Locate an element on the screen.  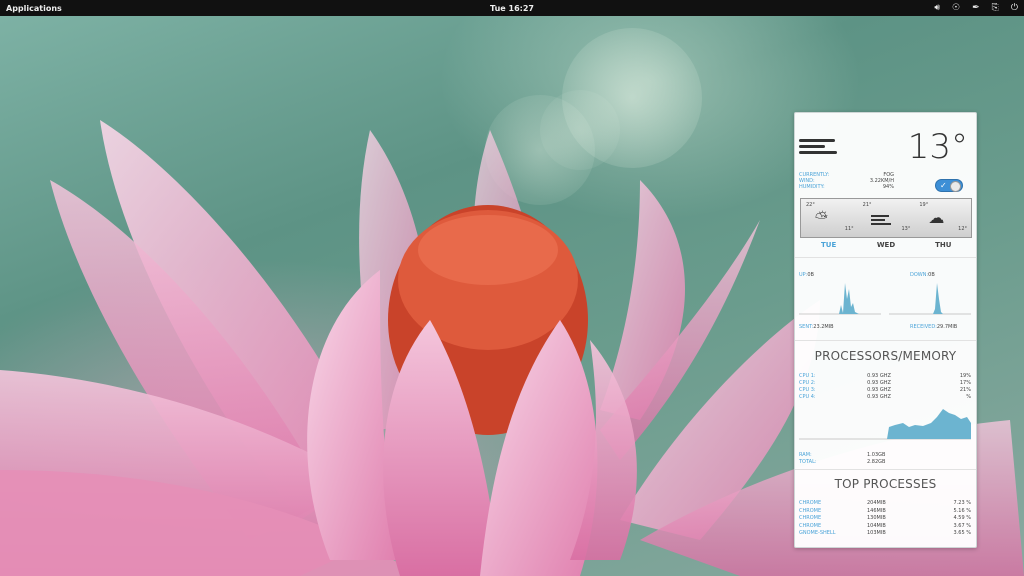
forecast-day-thu: 19° ☁︎ 12° is located at coordinates (943, 217).